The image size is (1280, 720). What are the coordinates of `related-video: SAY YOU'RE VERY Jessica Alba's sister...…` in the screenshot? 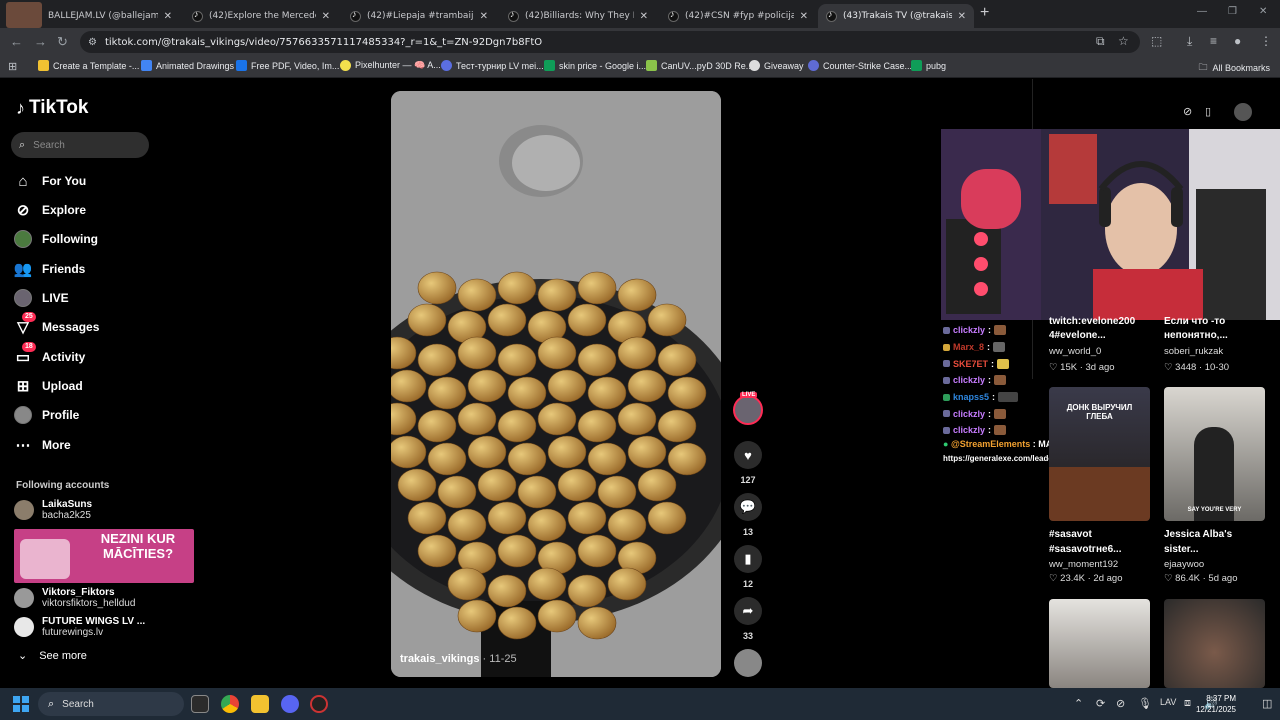 It's located at (1214, 485).